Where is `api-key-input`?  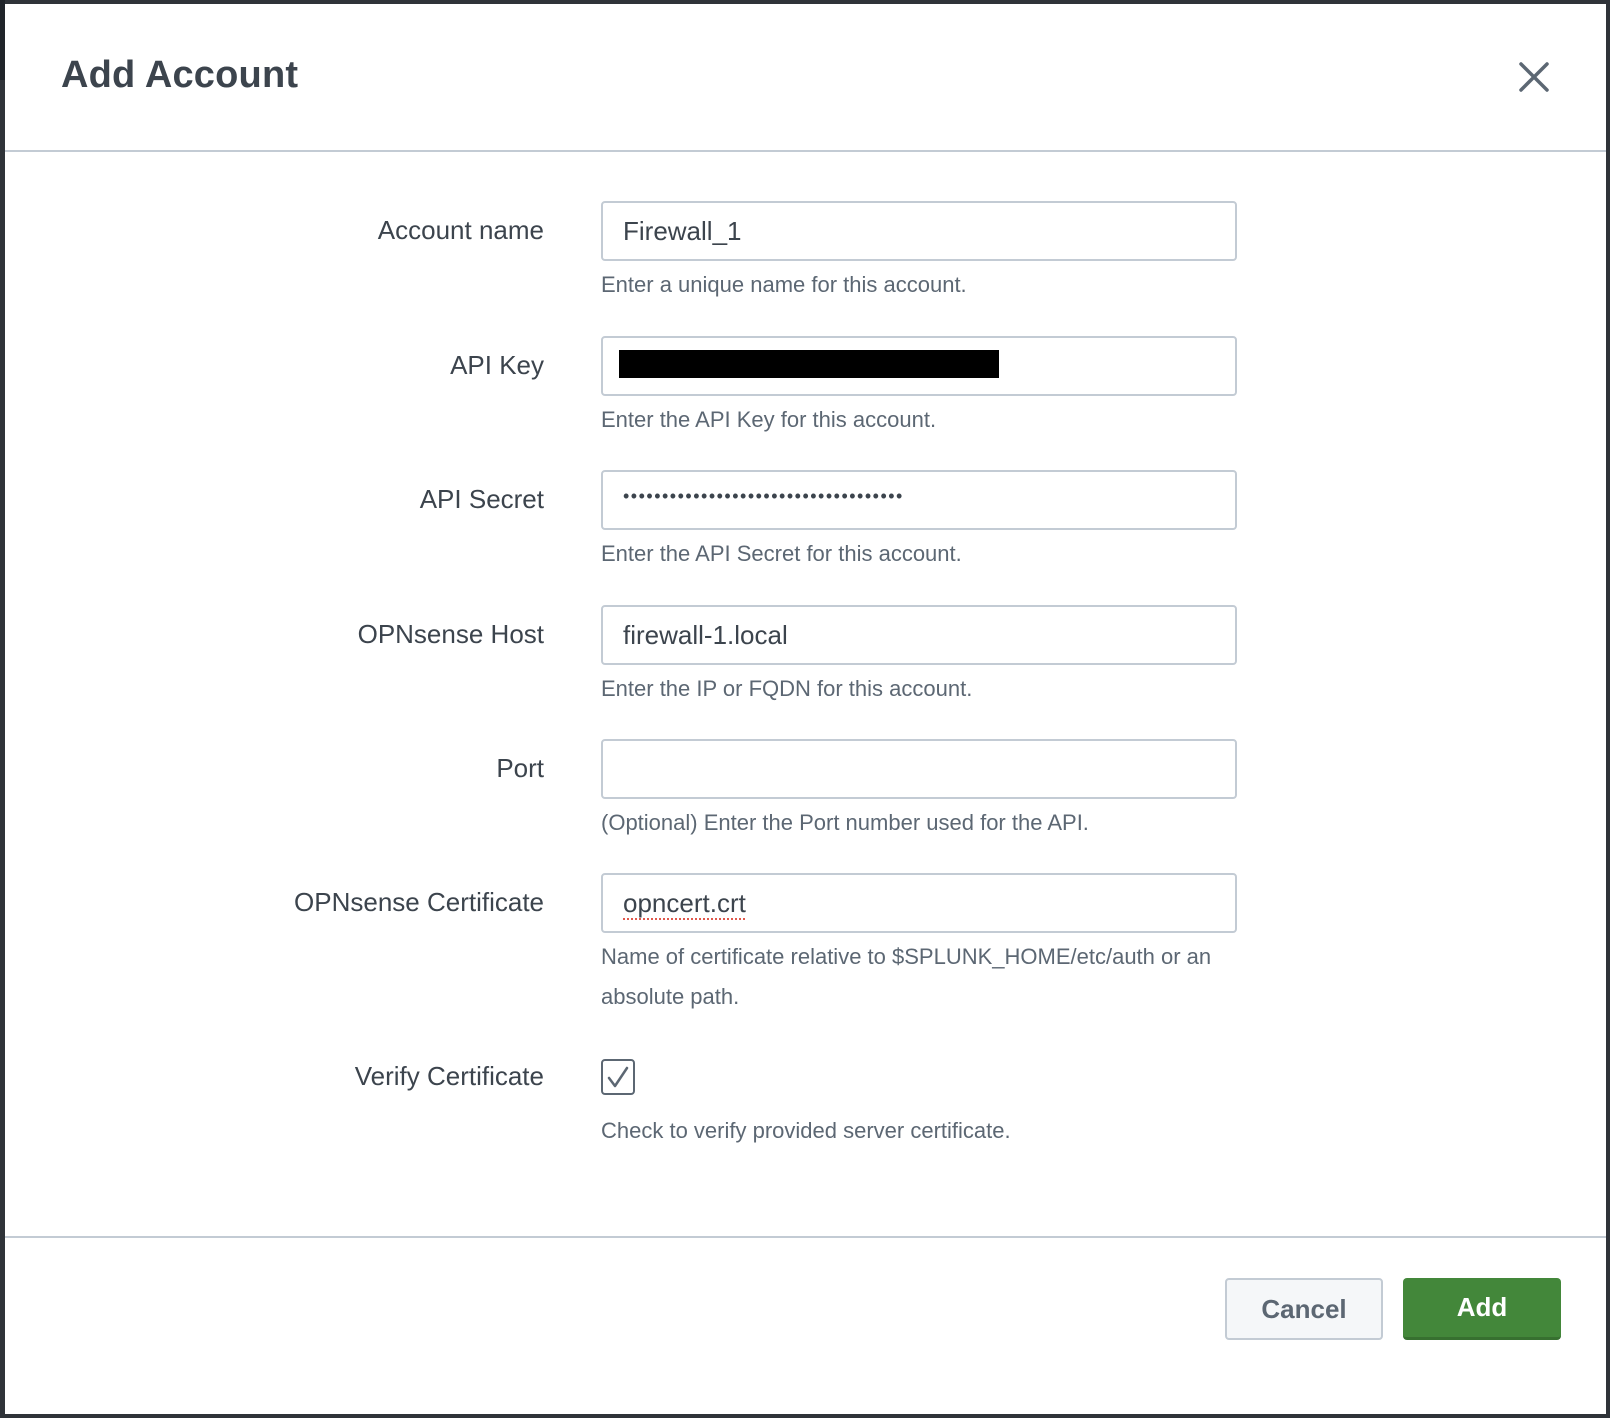 api-key-input is located at coordinates (919, 366).